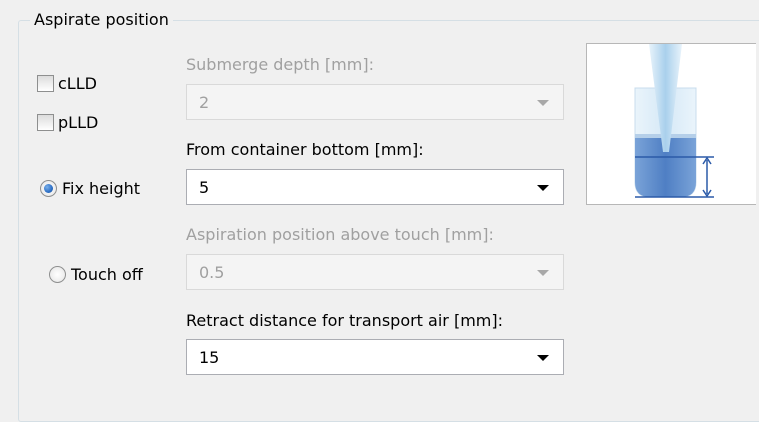  I want to click on above-touch-combo: 0.5, so click(375, 272).